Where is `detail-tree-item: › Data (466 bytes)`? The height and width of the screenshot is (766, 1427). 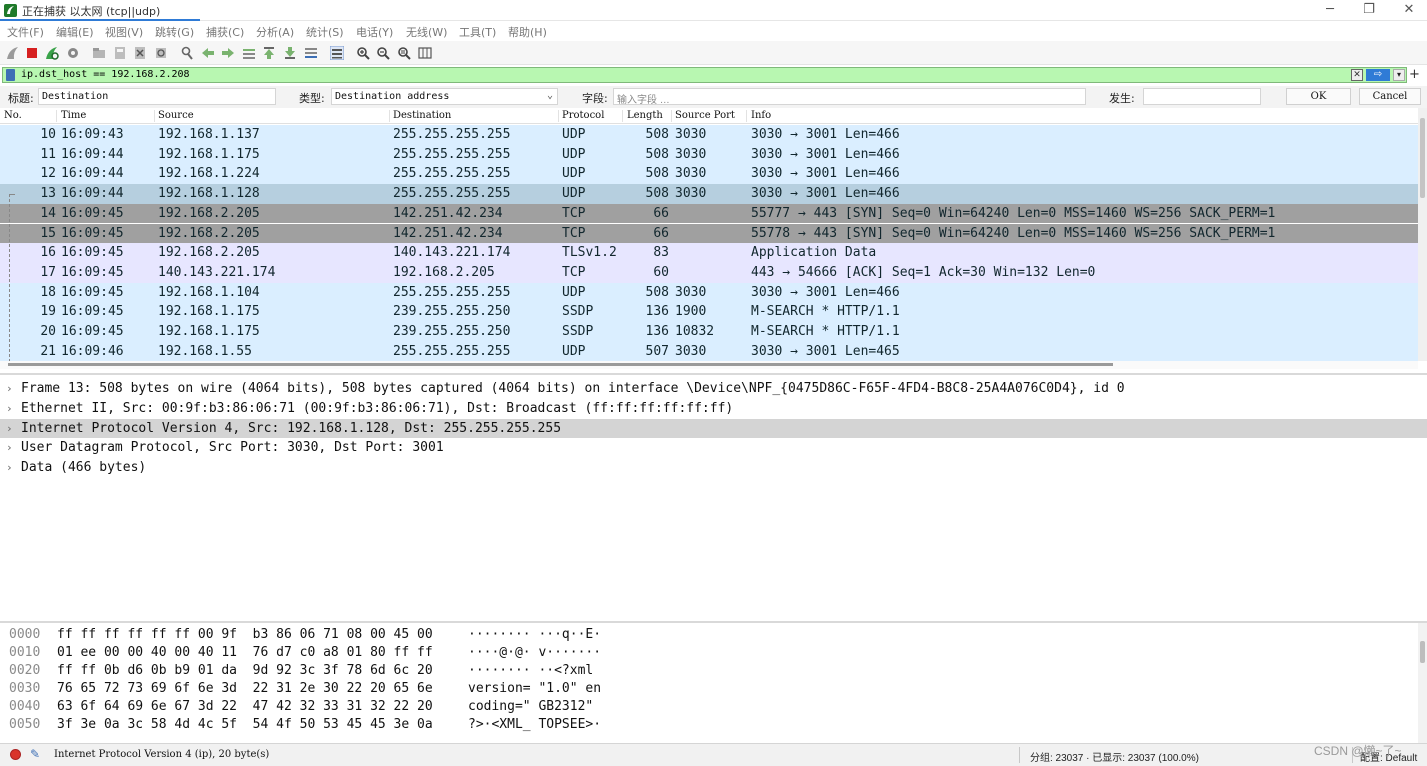
detail-tree-item: › Data (466 bytes) is located at coordinates (713, 468).